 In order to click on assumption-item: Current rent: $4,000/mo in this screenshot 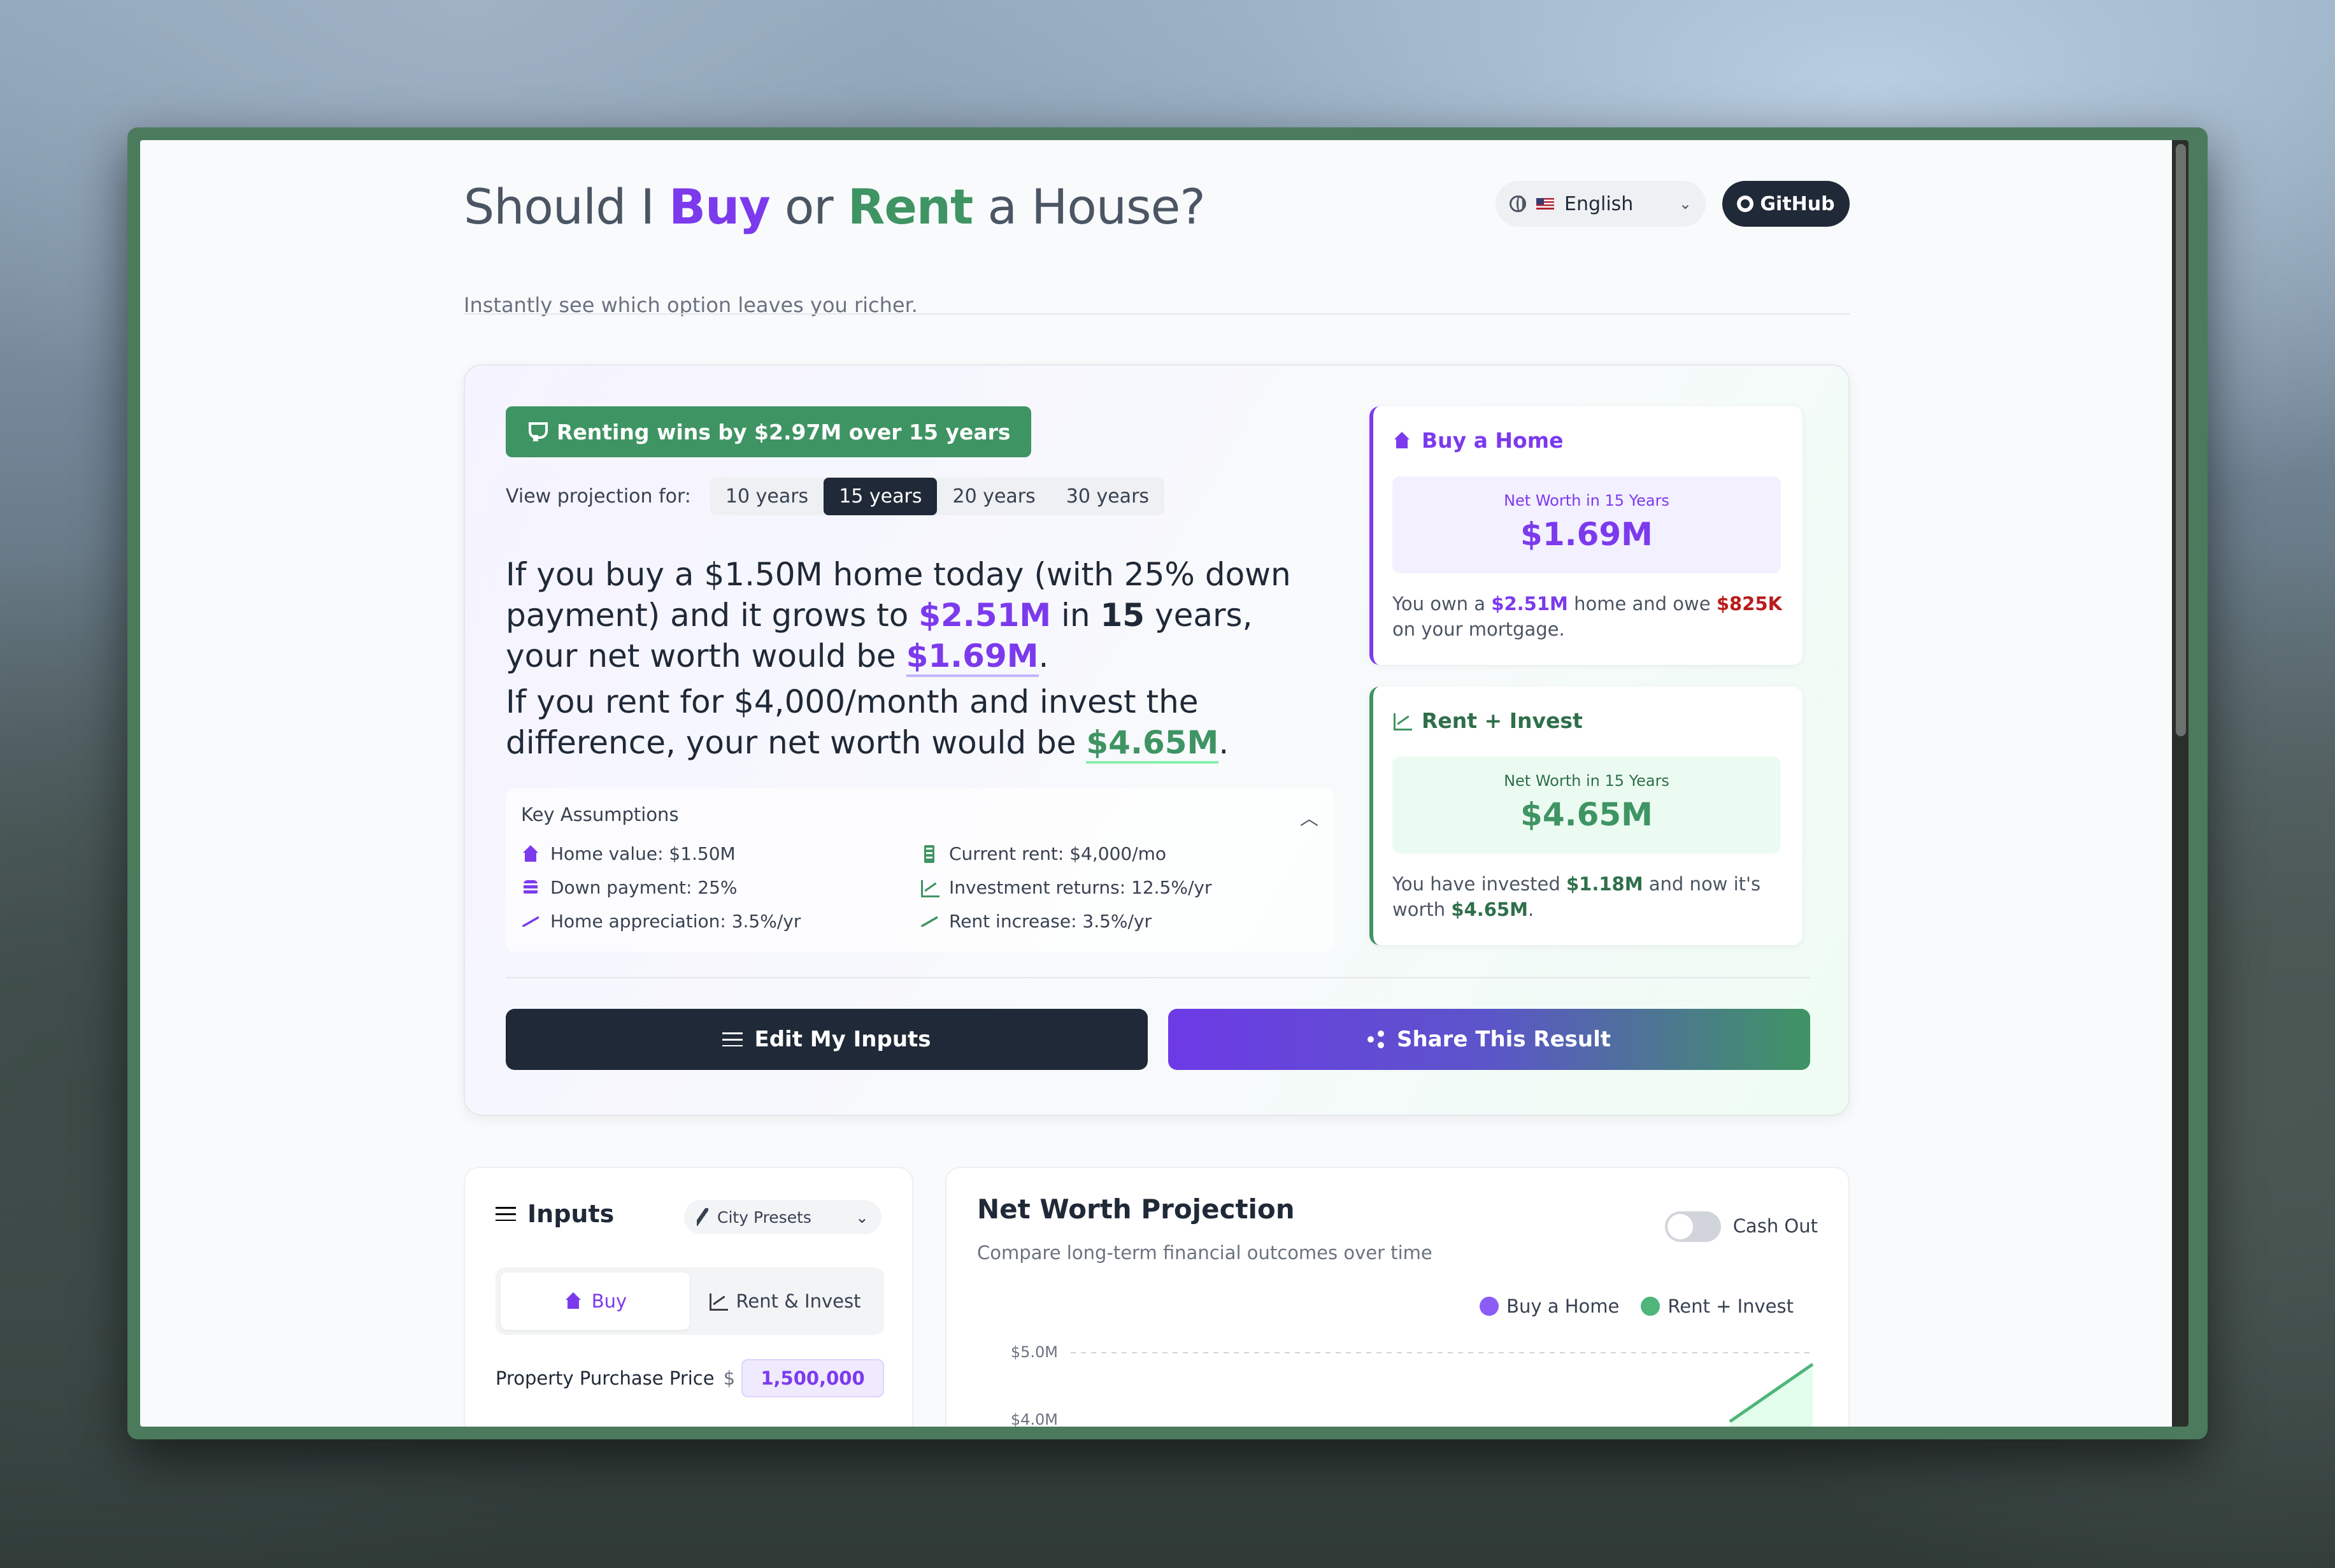, I will do `click(1119, 854)`.